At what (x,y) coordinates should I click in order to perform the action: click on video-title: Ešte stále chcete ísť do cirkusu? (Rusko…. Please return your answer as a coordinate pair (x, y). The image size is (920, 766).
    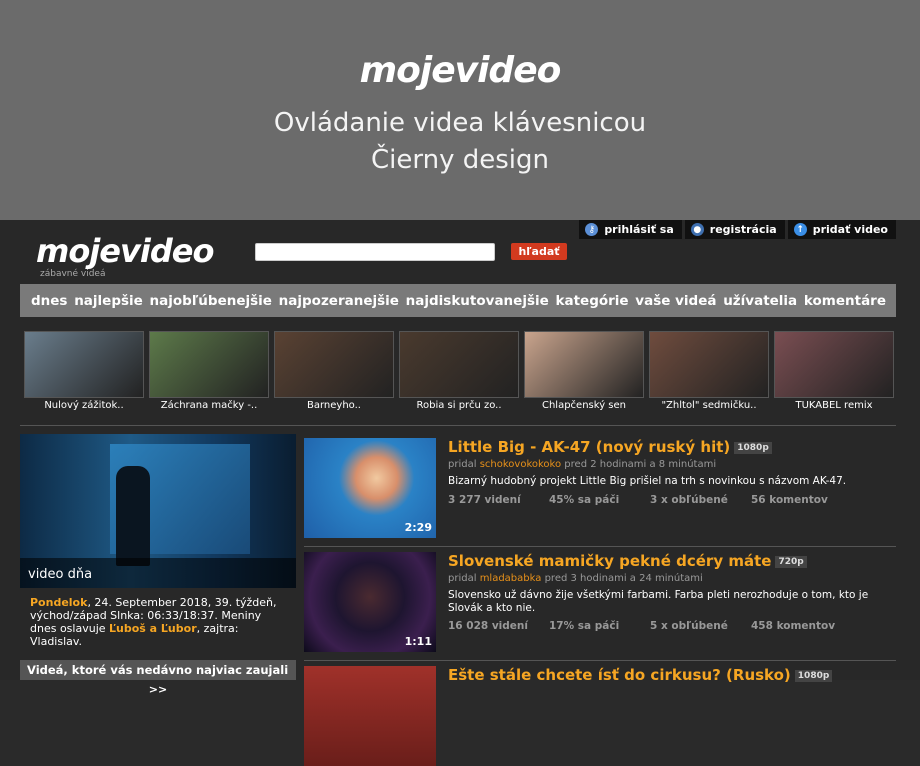
    Looking at the image, I should click on (640, 675).